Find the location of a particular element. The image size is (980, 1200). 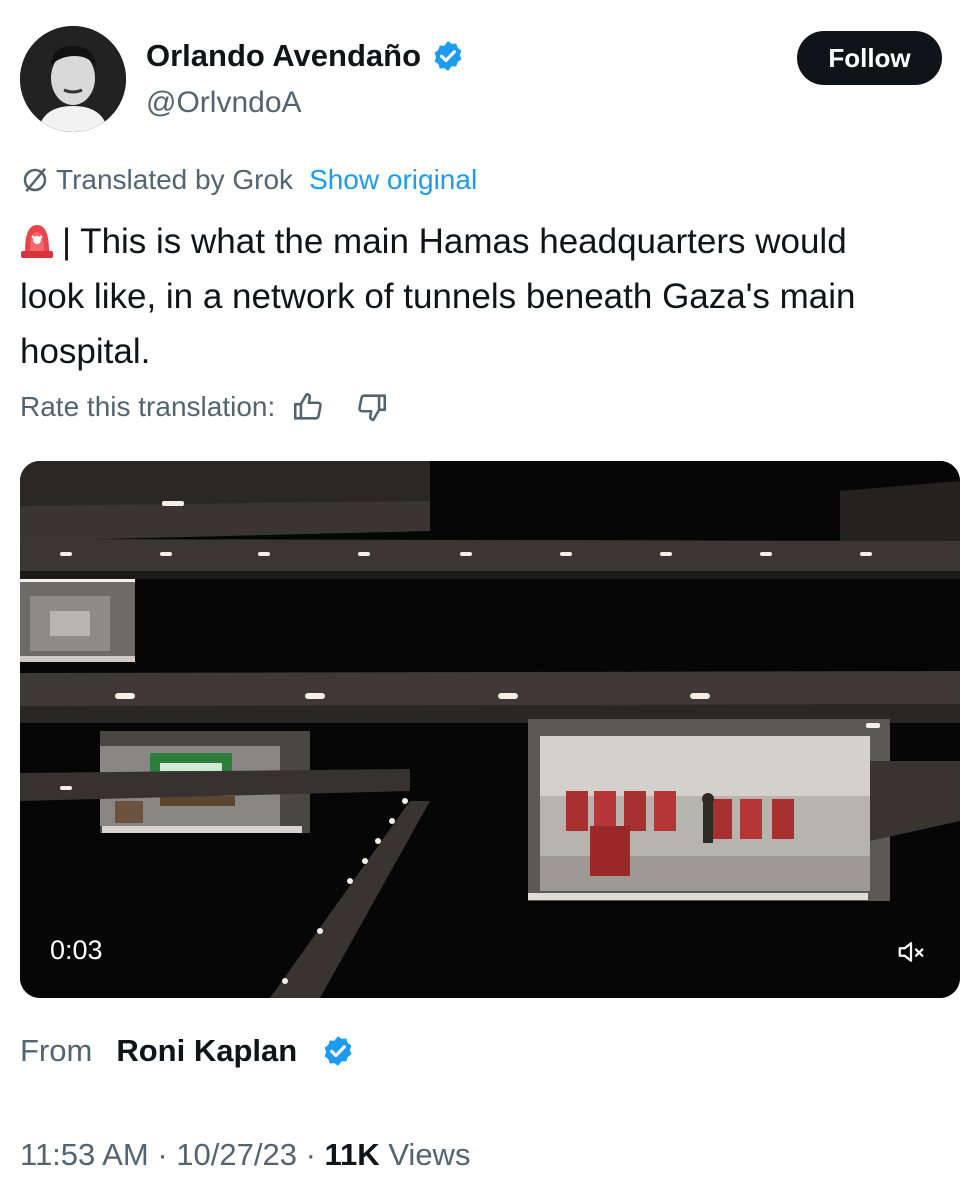

source-verified-badge-icon is located at coordinates (338, 1051).